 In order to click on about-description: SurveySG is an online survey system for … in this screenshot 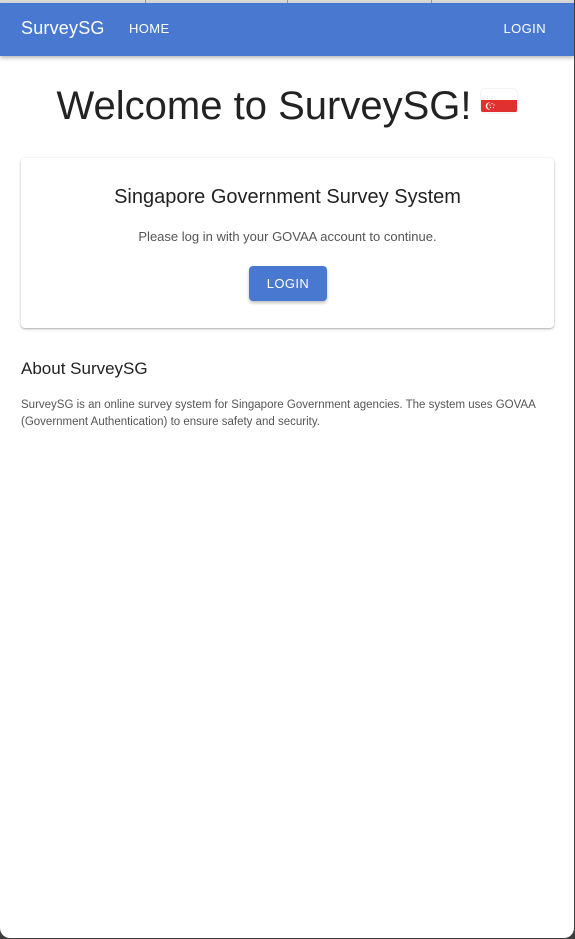, I will do `click(278, 413)`.